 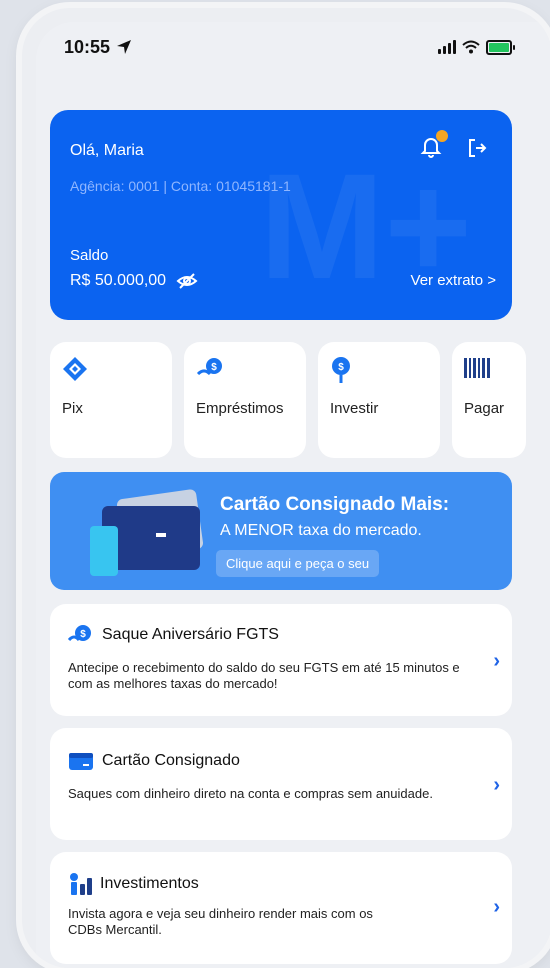 What do you see at coordinates (124, 47) in the screenshot?
I see `location-arrow-icon` at bounding box center [124, 47].